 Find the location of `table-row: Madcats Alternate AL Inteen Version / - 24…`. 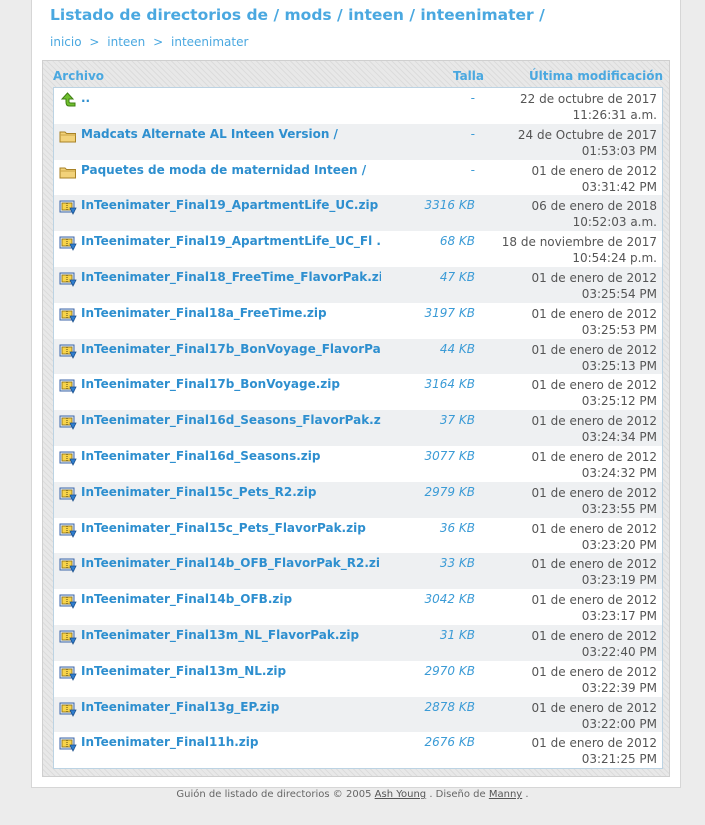

table-row: Madcats Alternate AL Inteen Version / - 24… is located at coordinates (358, 141).